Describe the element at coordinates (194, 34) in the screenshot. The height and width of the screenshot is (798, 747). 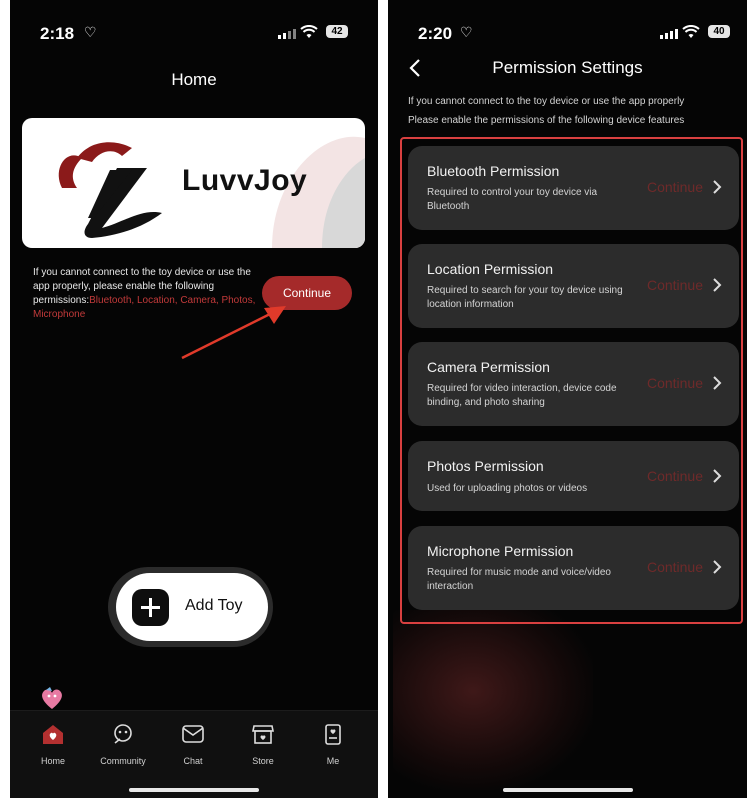
I see `status-bar: 2:18 ♡ 42` at that location.